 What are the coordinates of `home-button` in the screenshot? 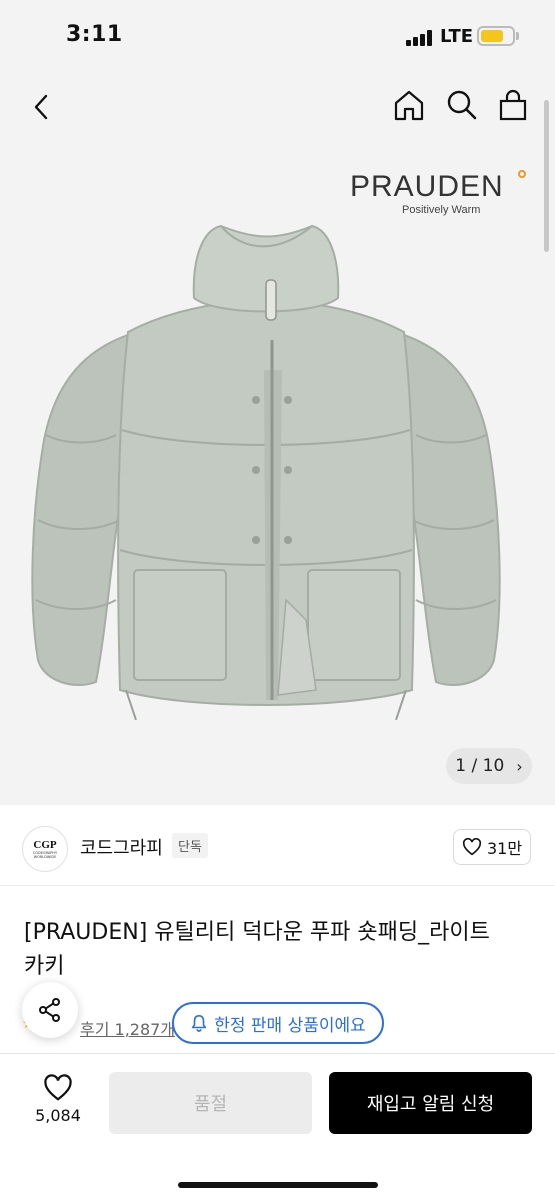 It's located at (409, 105).